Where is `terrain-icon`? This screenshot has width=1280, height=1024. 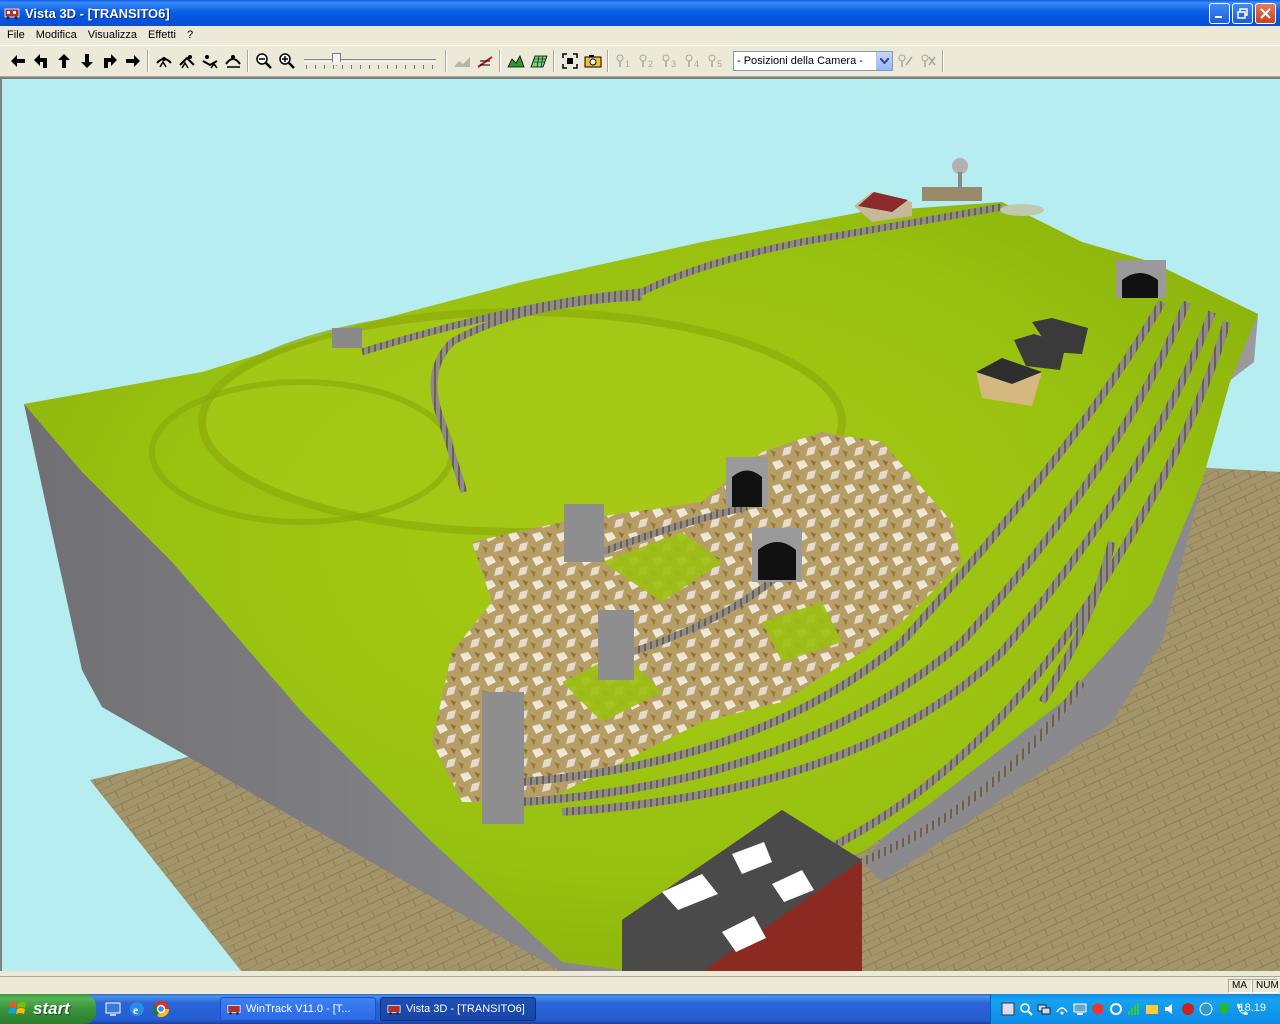
terrain-icon is located at coordinates (461, 62).